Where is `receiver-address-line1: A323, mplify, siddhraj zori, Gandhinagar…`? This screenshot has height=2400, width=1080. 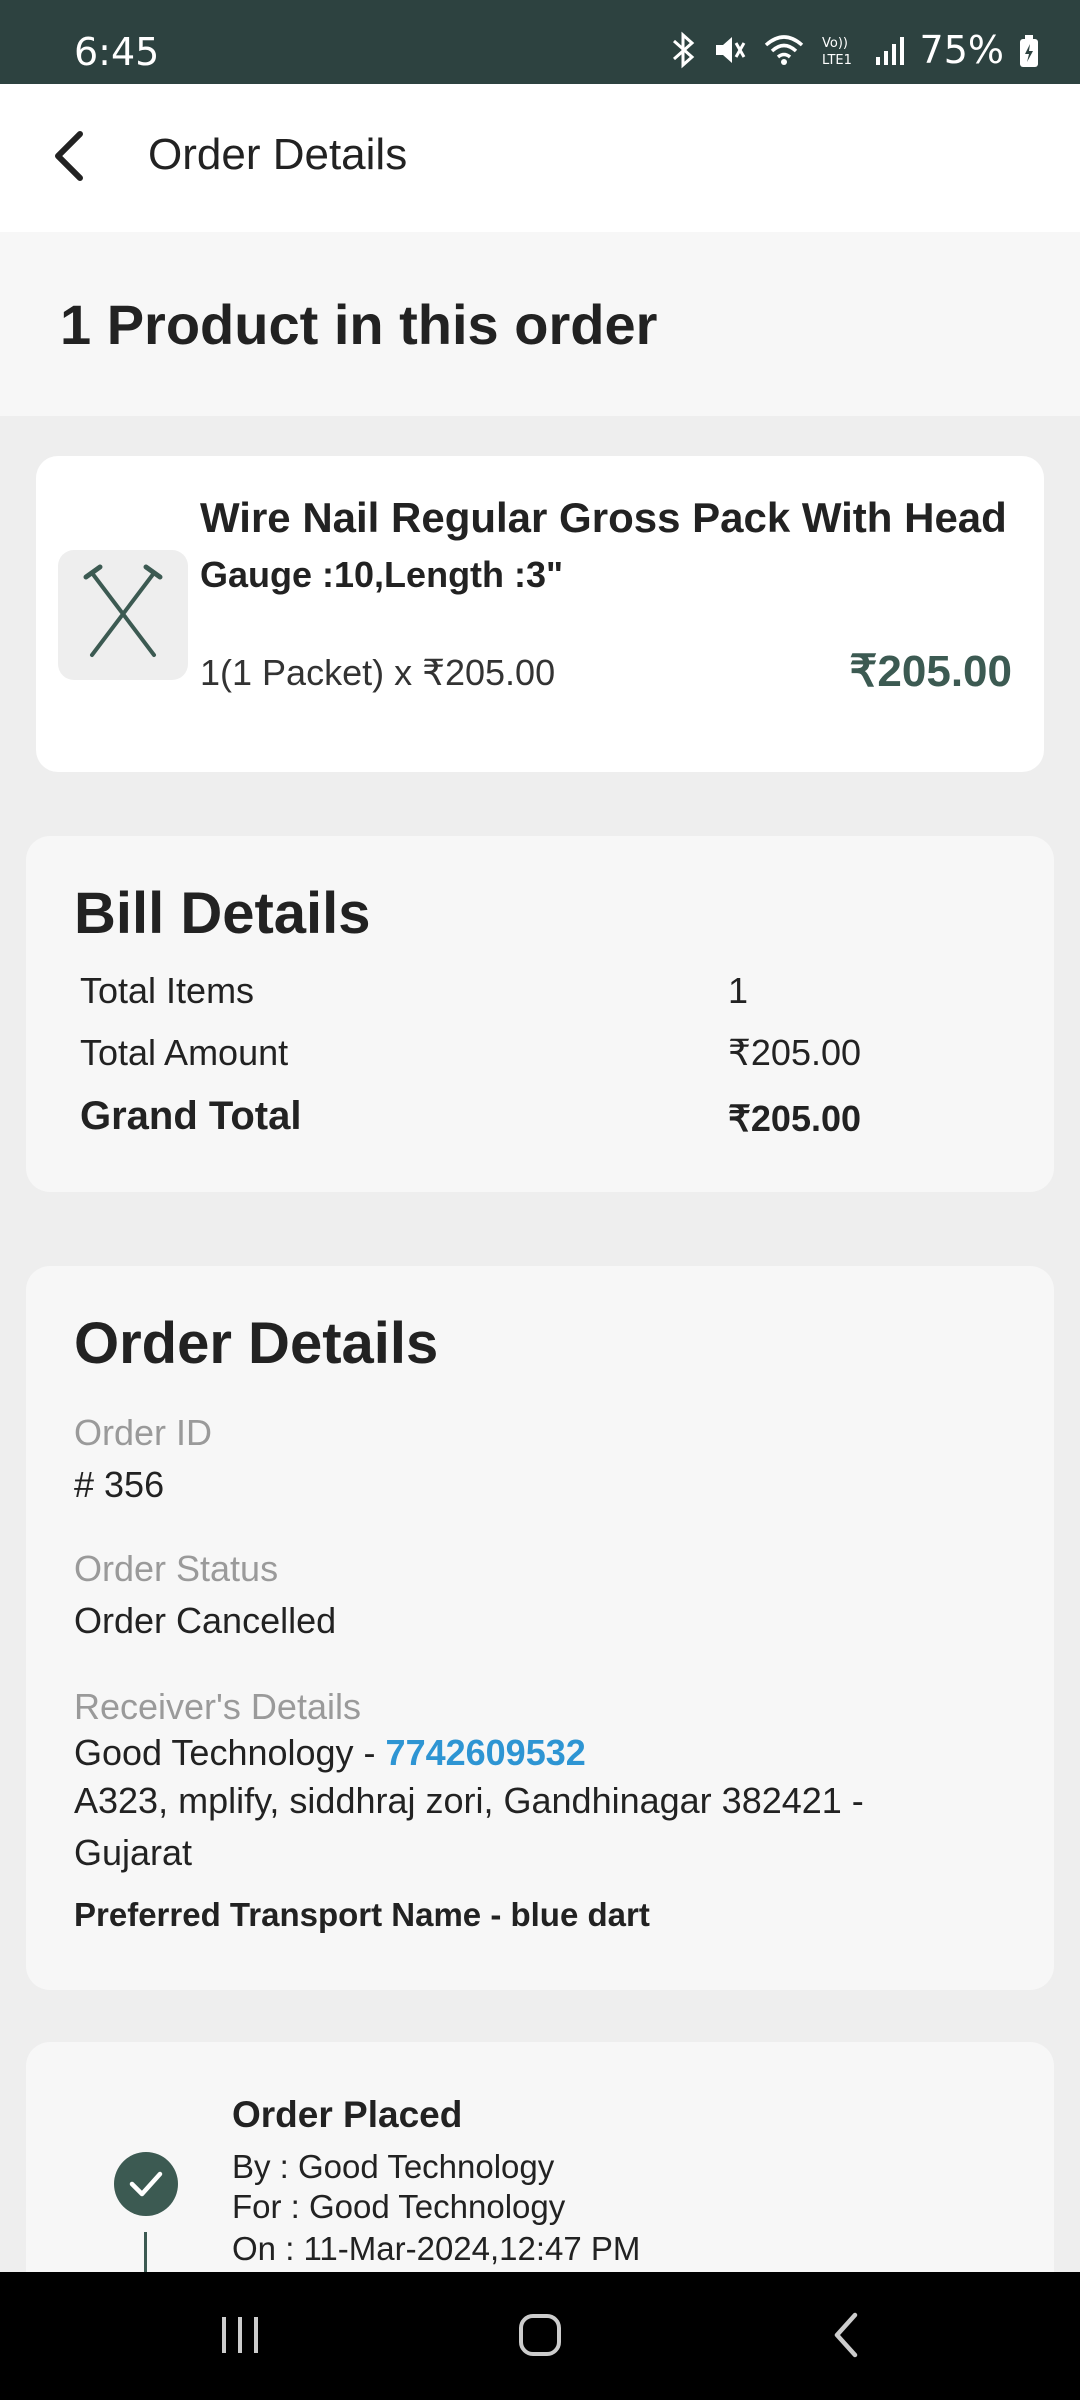
receiver-address-line1: A323, mplify, siddhraj zori, Gandhinagar… is located at coordinates (469, 1800).